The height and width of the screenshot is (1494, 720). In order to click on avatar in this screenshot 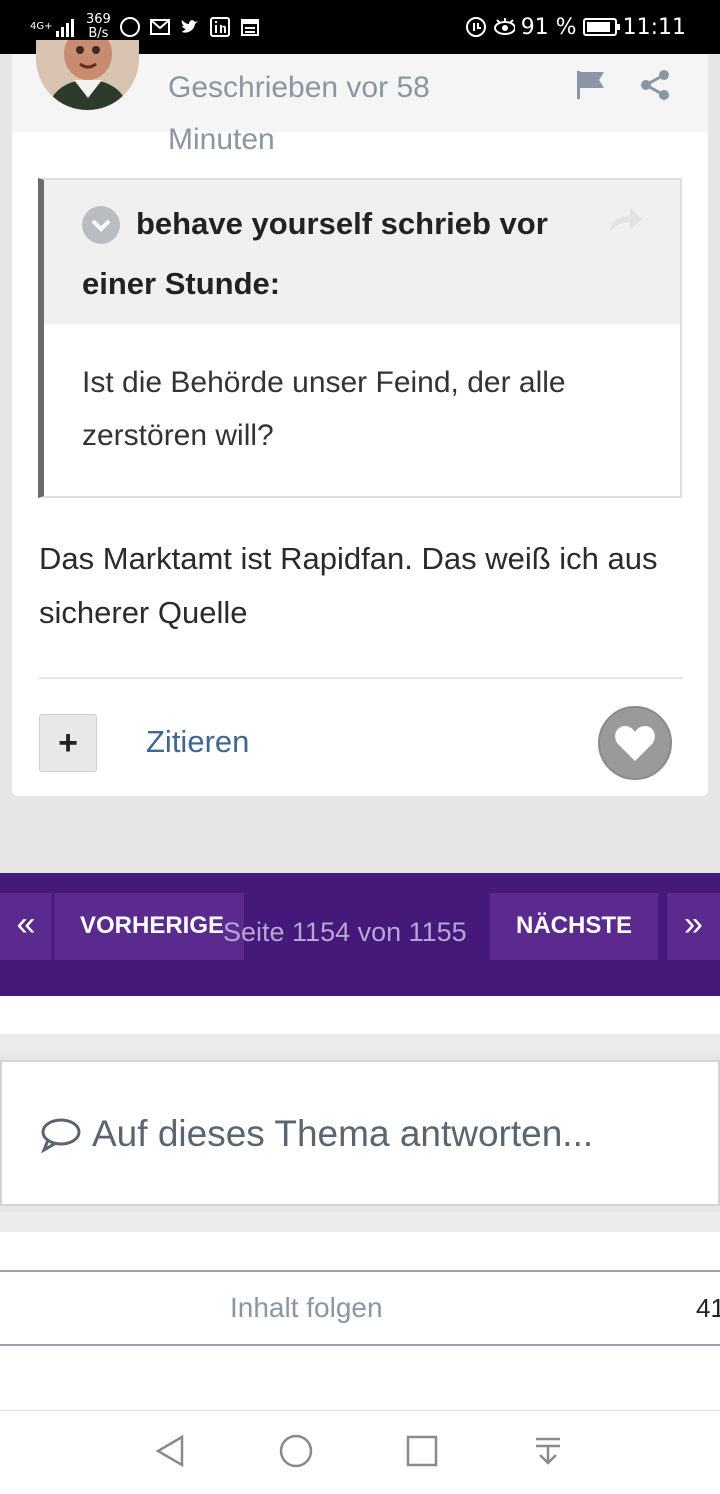, I will do `click(87, 75)`.